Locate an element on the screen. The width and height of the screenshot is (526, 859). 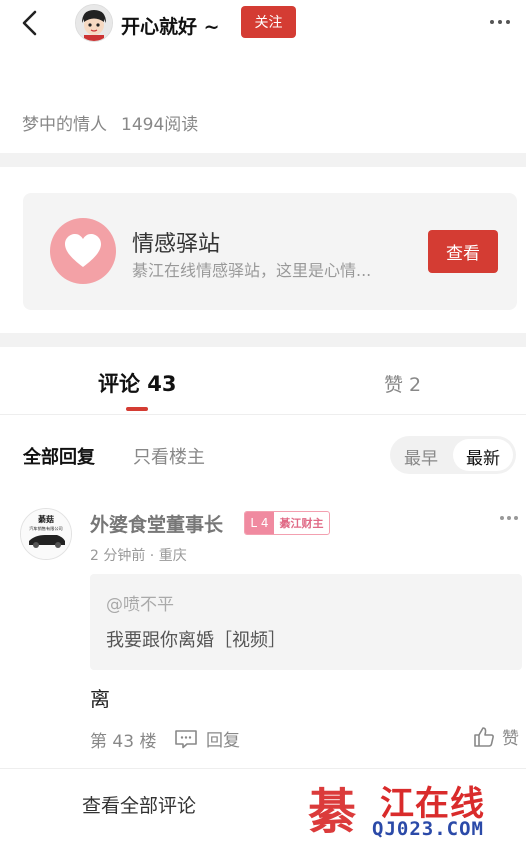
view-button: 查看 is located at coordinates (463, 251).